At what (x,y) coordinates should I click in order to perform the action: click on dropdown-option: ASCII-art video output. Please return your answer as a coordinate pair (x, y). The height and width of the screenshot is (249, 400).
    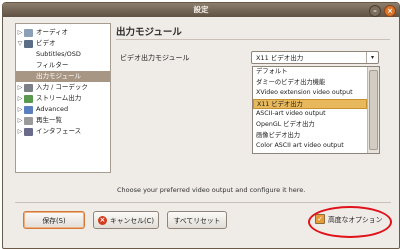
    Looking at the image, I should click on (310, 114).